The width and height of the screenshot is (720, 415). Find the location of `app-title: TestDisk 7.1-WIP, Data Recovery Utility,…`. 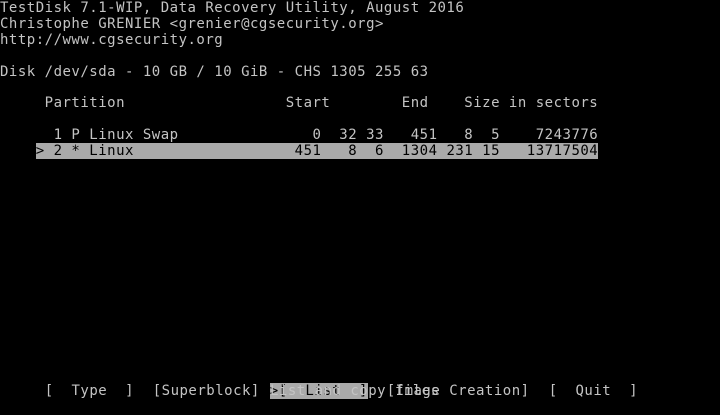

app-title: TestDisk 7.1-WIP, Data Recovery Utility,… is located at coordinates (232, 8).